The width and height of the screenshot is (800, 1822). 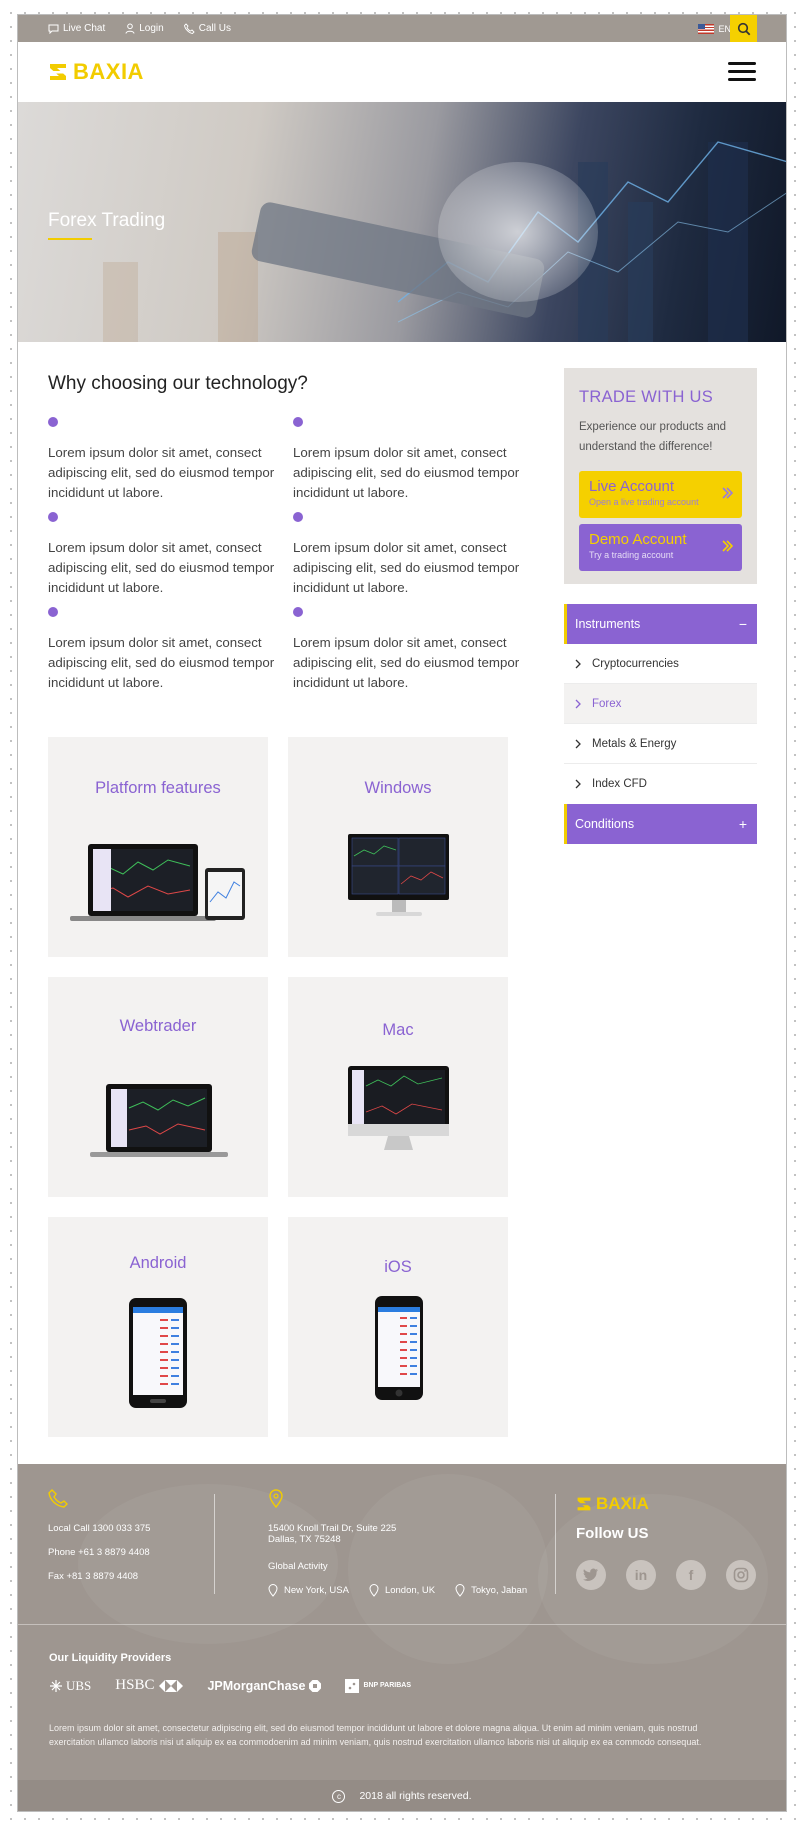 I want to click on bnp-label: BNP PARIBAS, so click(x=387, y=1685).